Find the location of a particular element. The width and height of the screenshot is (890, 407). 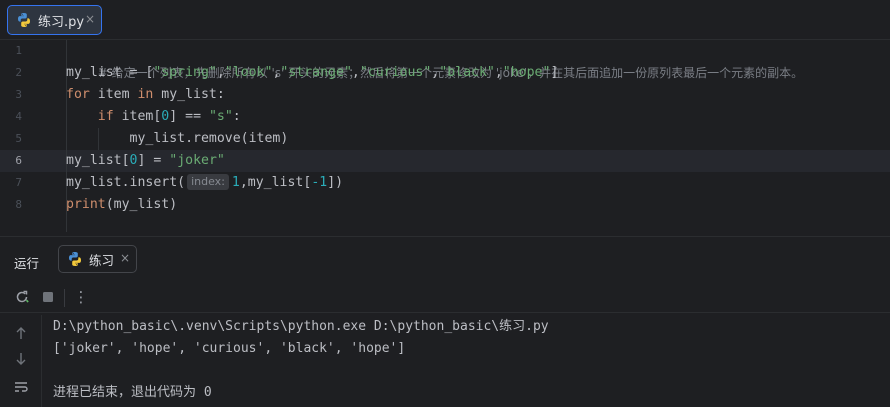

code-token: ] is located at coordinates (554, 72).